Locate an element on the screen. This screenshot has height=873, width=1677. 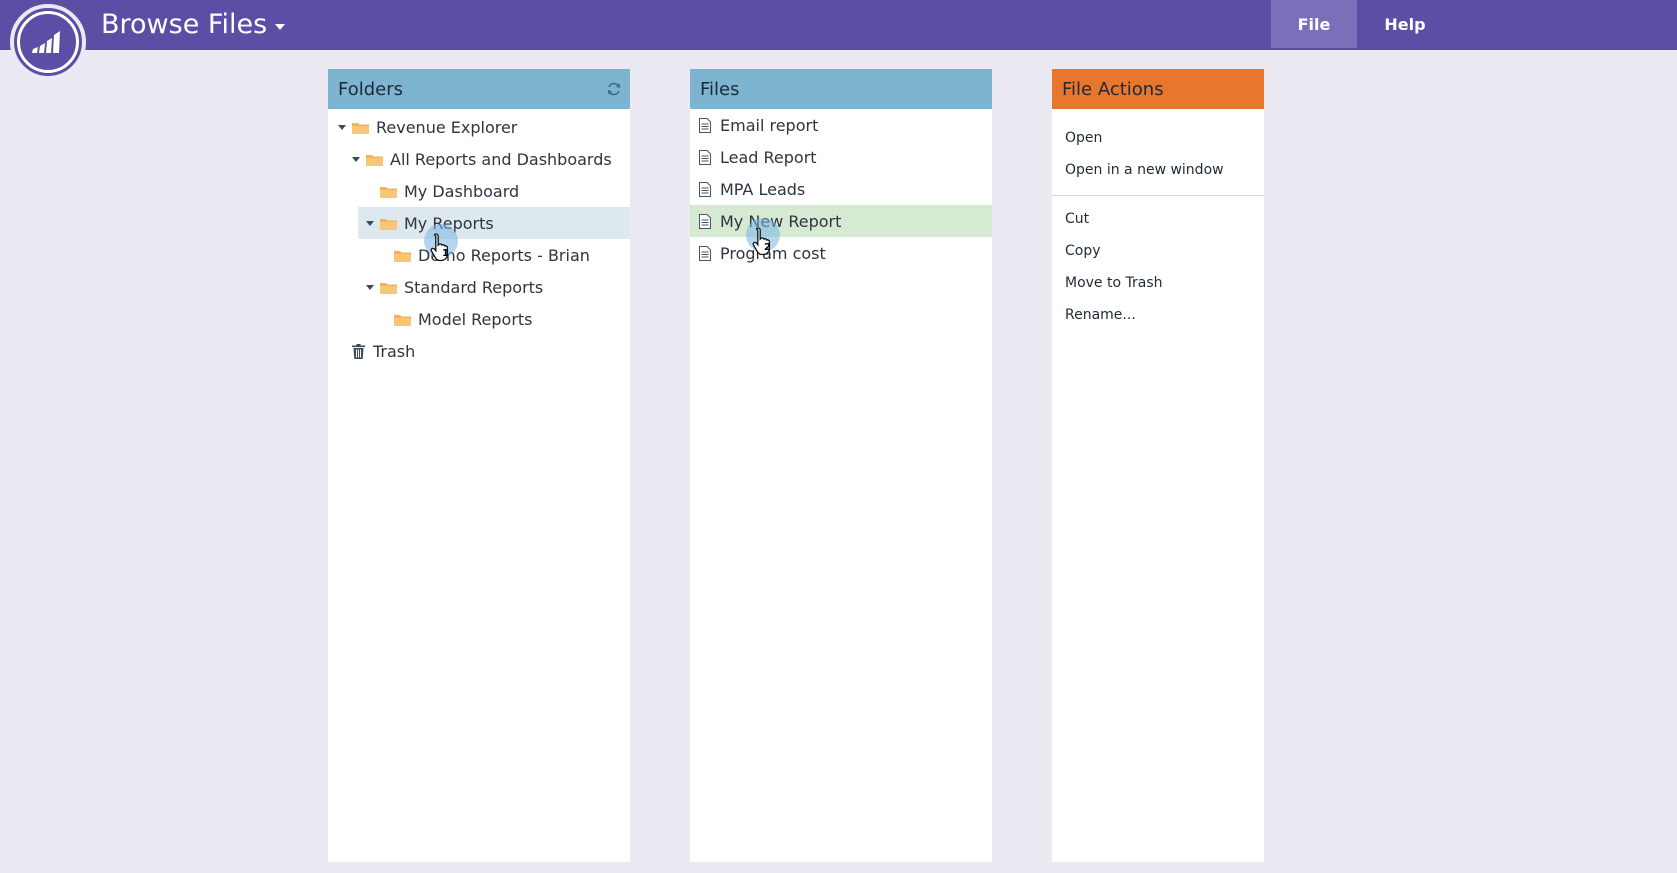
click-step-2-cursor: 2 is located at coordinates (766, 242).